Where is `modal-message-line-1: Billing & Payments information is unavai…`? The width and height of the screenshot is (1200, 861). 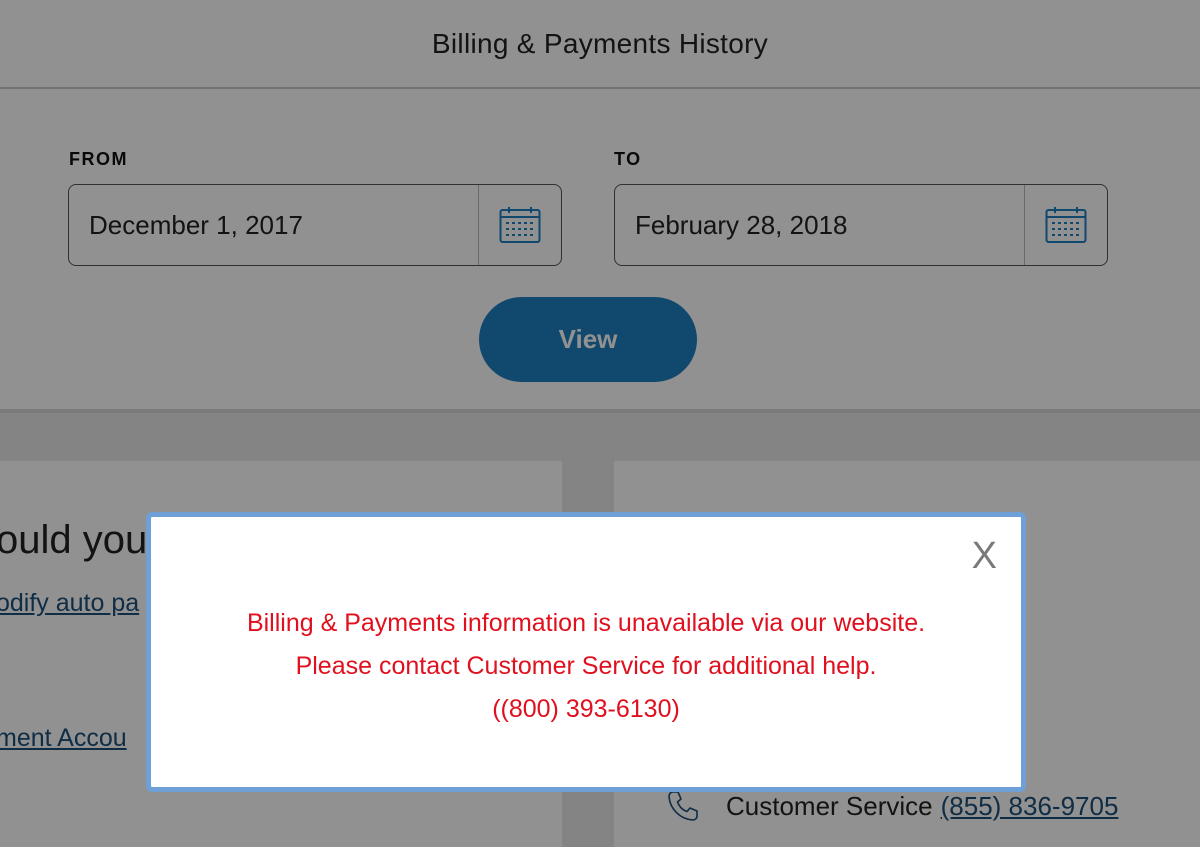
modal-message-line-1: Billing & Payments information is unavai… is located at coordinates (586, 623).